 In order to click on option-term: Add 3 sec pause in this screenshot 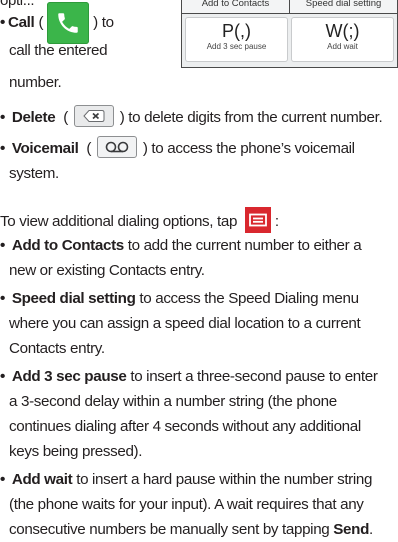, I will do `click(69, 376)`.